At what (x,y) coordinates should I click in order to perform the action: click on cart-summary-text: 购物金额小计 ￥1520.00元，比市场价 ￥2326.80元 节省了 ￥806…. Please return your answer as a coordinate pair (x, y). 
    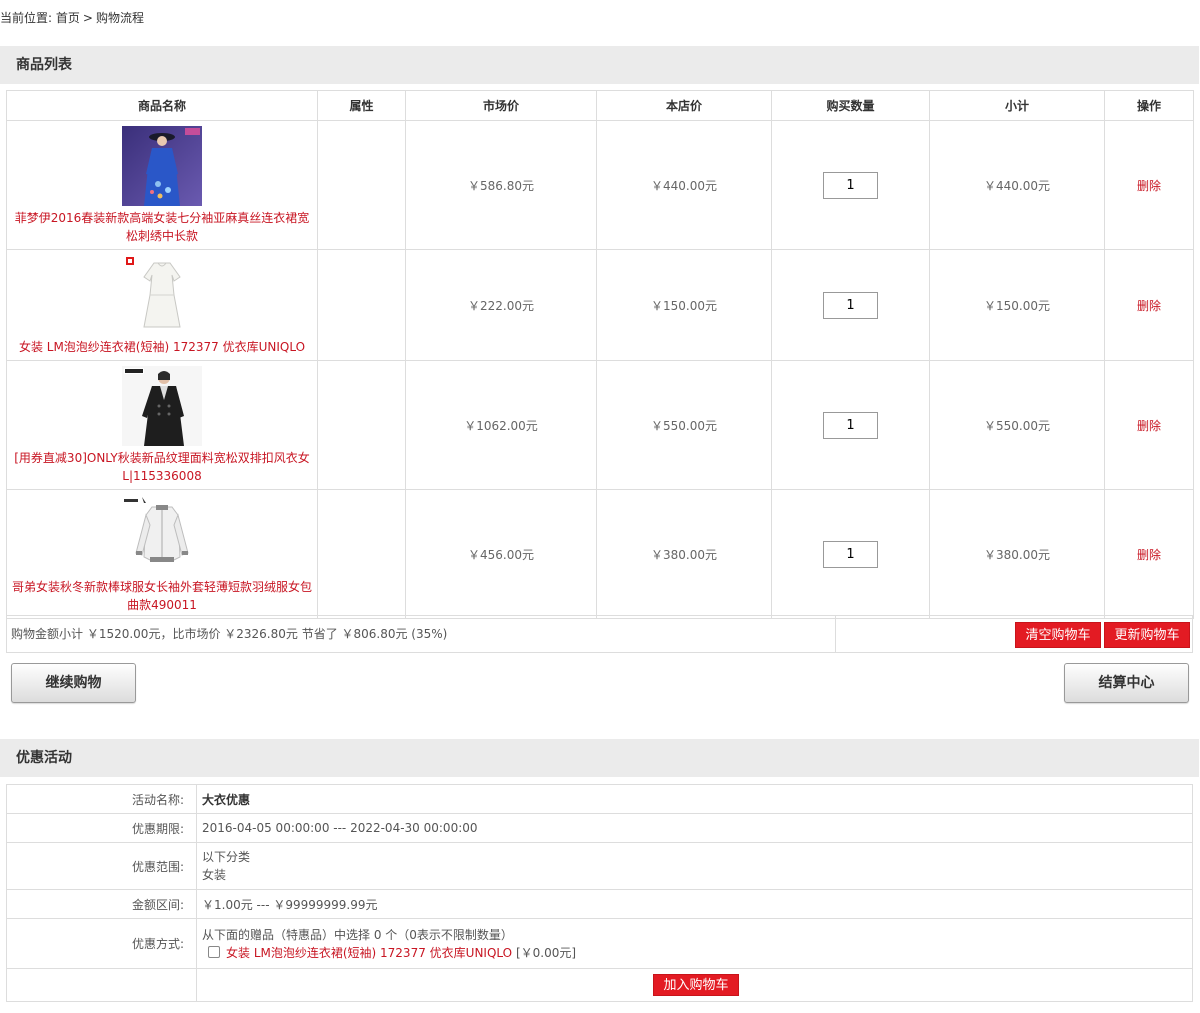
    Looking at the image, I should click on (229, 634).